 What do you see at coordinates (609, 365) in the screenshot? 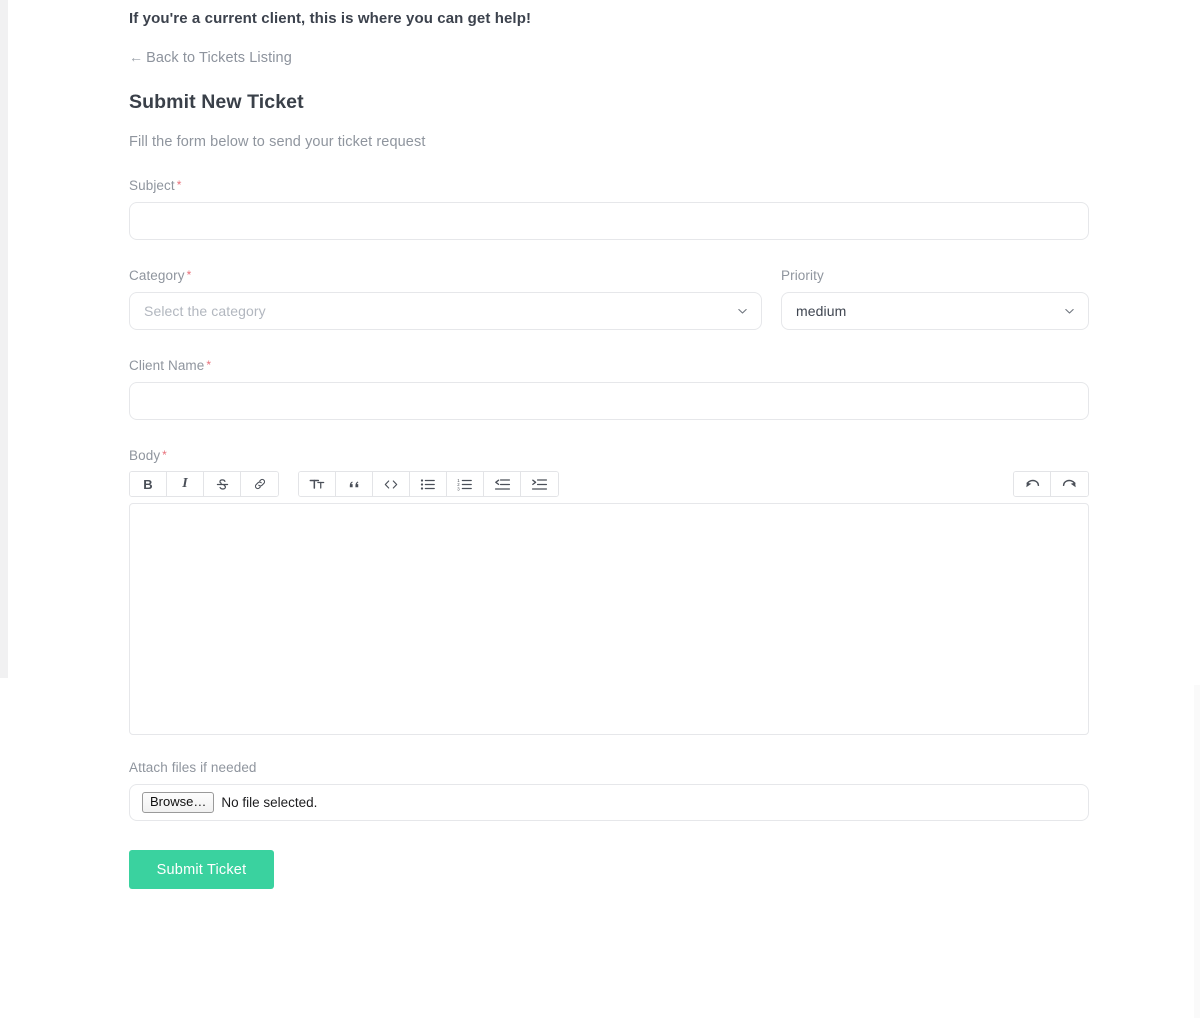
I see `client-name-label: Client Name *` at bounding box center [609, 365].